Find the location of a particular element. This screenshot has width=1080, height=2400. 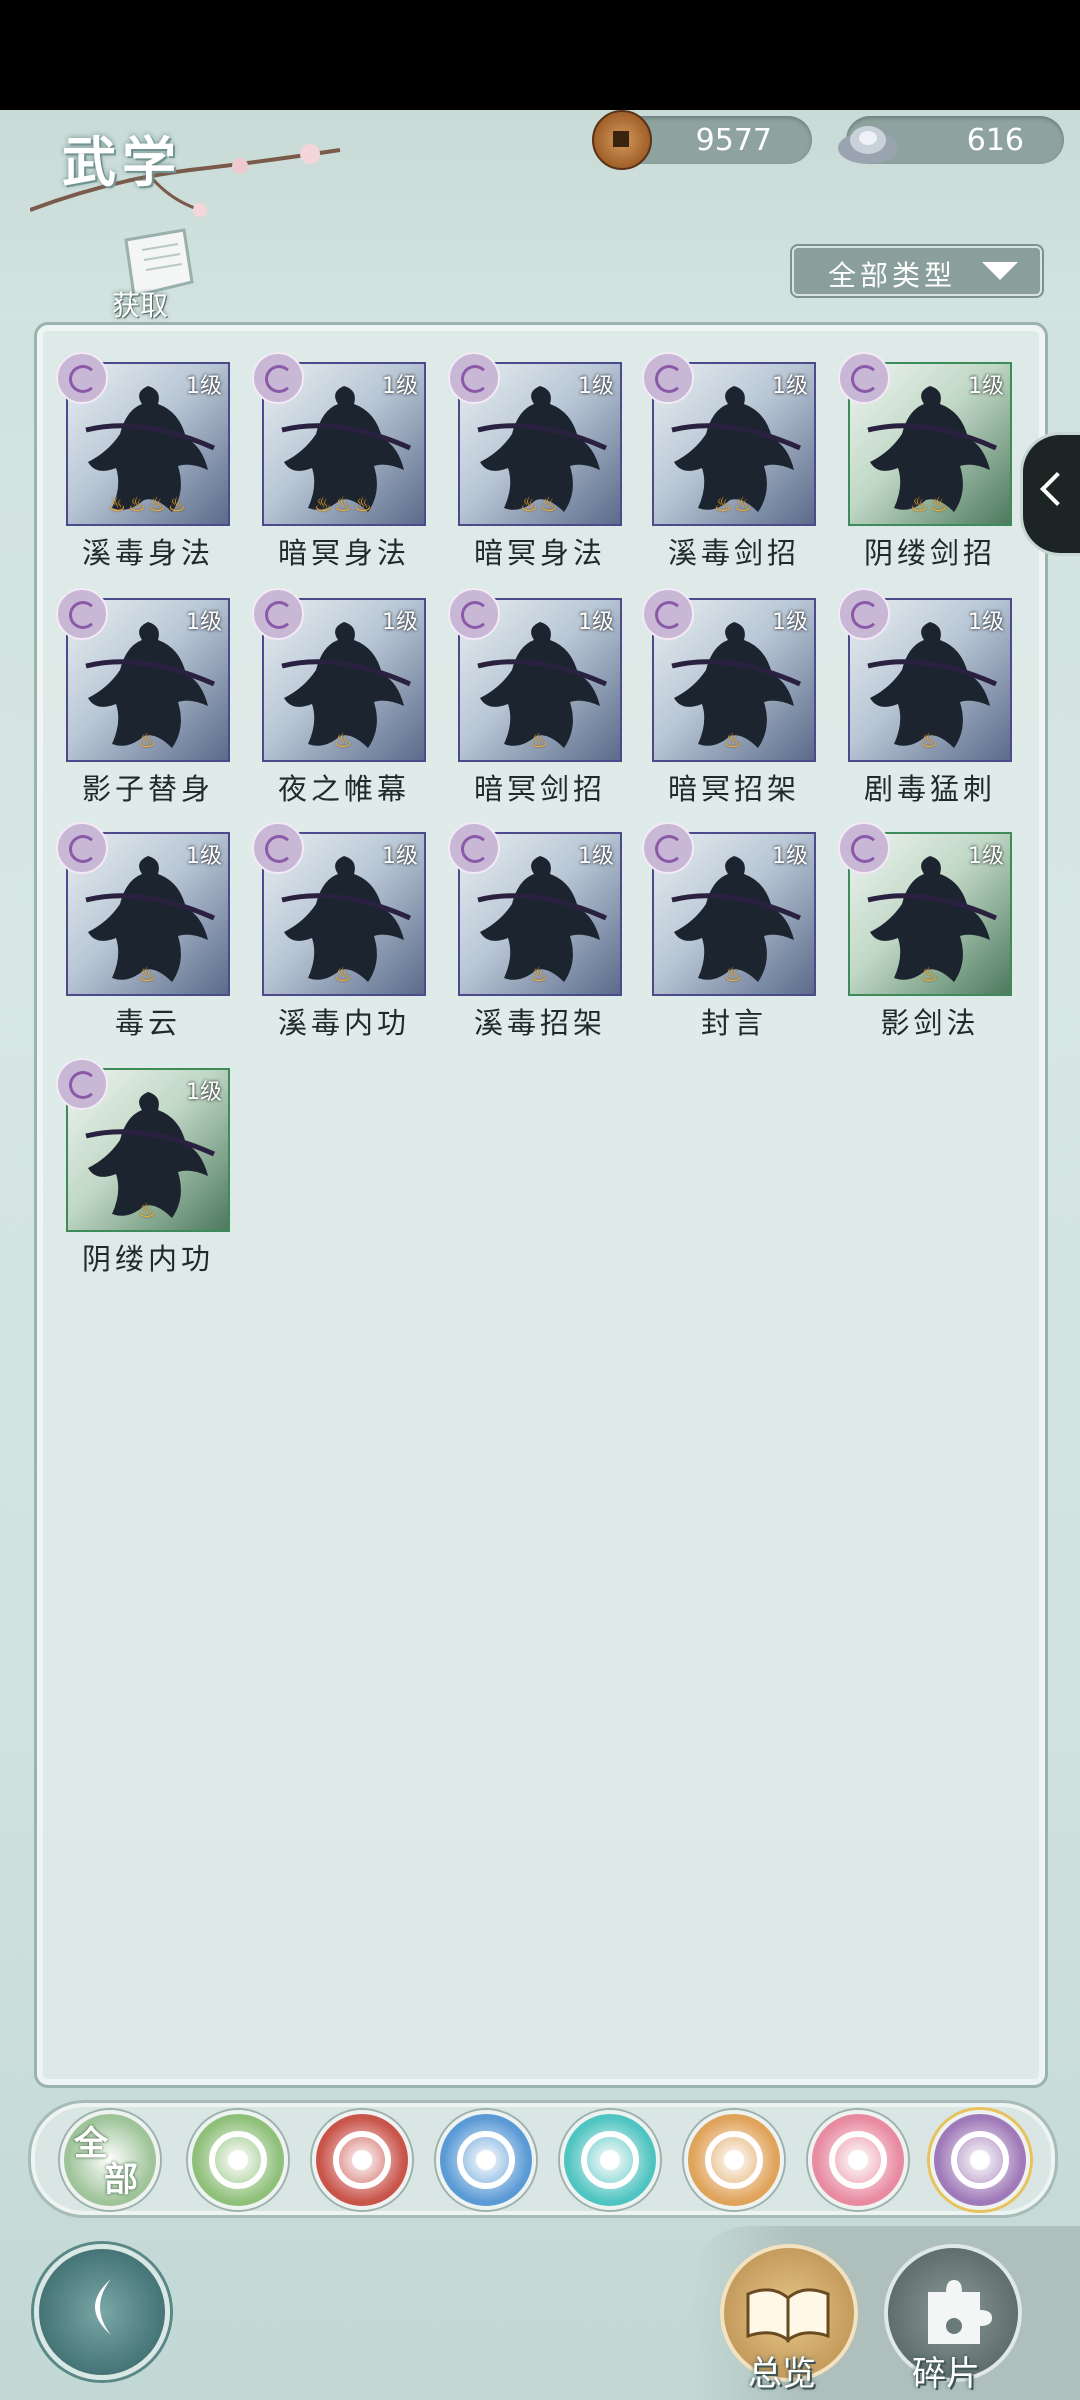

skill-name: 封言 is located at coordinates (733, 1023).